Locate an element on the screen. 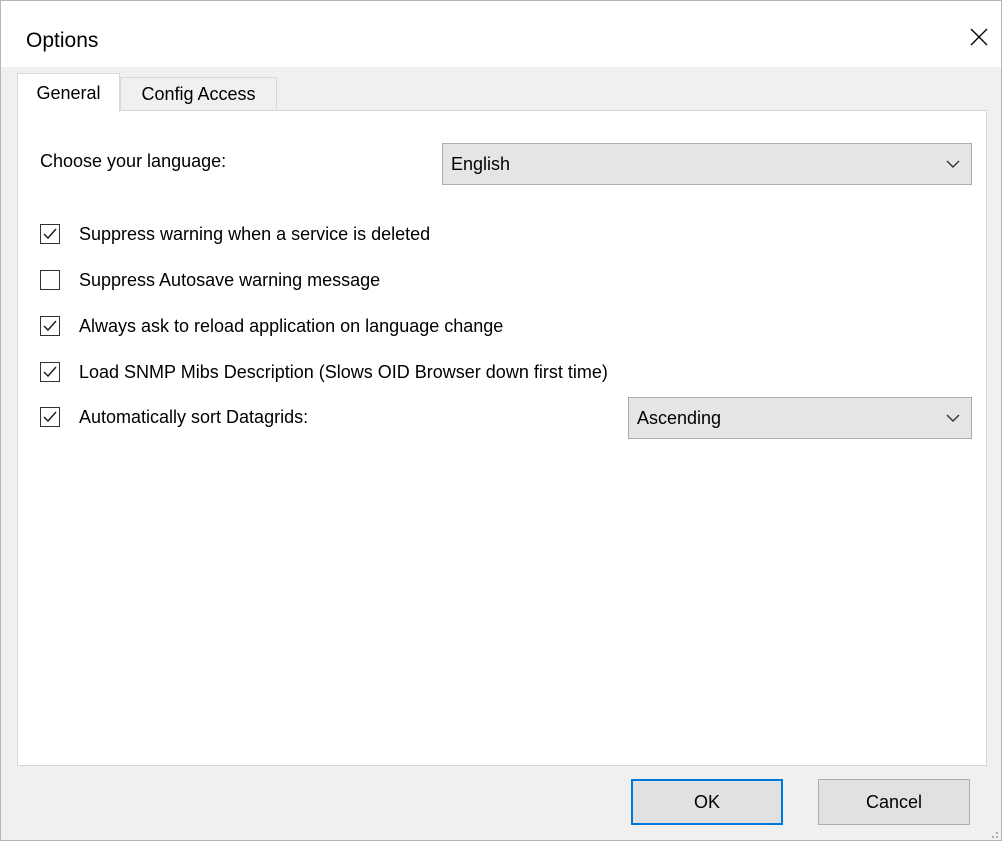 Image resolution: width=1002 pixels, height=844 pixels. option-suppress-autosave-warning: Suppress Autosave warning message is located at coordinates (210, 280).